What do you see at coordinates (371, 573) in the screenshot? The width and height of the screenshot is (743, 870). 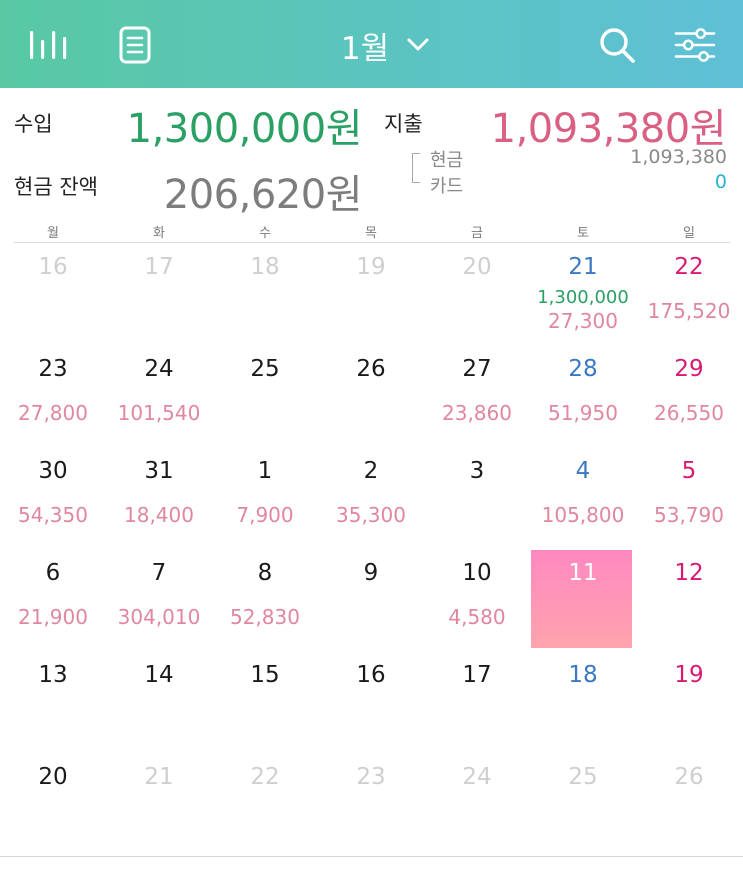 I see `day-number: 9` at bounding box center [371, 573].